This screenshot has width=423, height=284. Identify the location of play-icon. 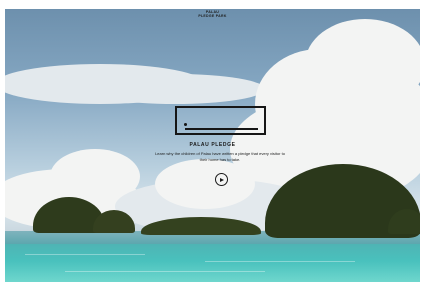
(222, 179).